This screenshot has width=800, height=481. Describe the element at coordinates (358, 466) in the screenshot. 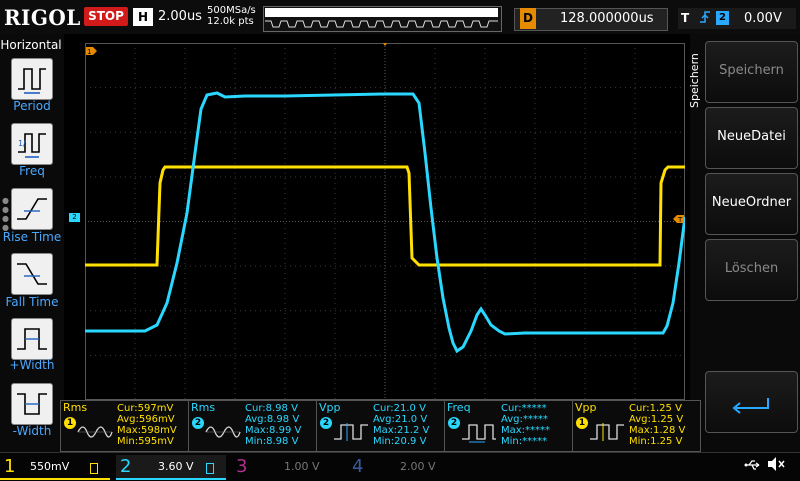

I see `channel-number: 4` at that location.